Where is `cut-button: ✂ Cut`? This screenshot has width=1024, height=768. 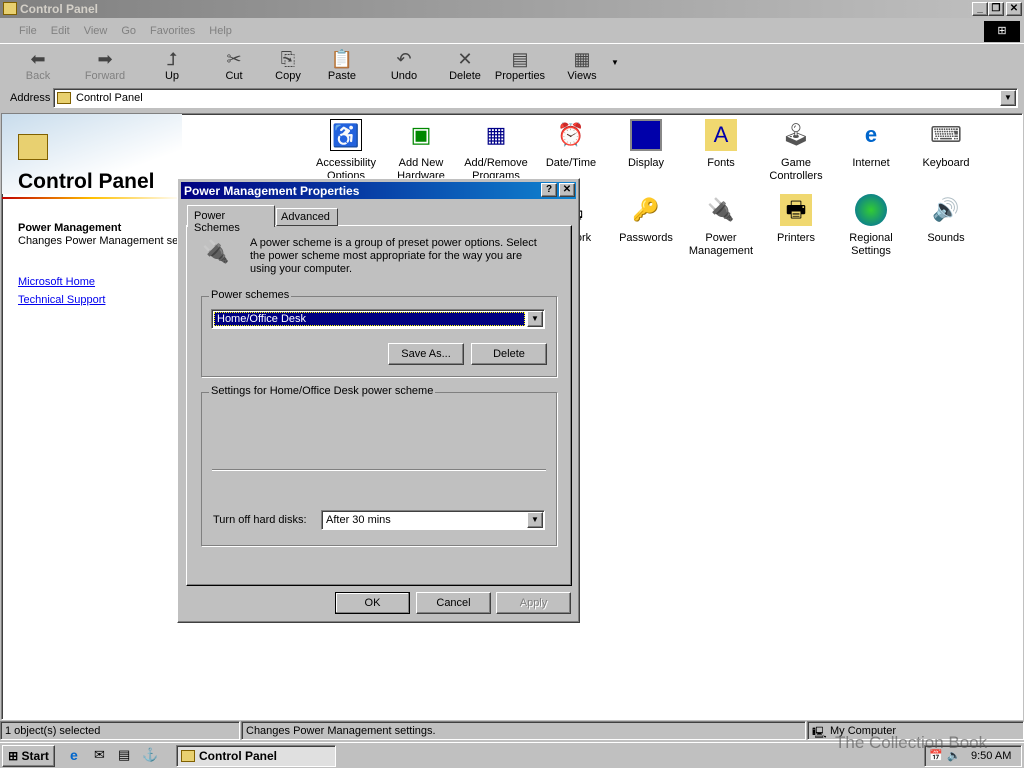 cut-button: ✂ Cut is located at coordinates (234, 65).